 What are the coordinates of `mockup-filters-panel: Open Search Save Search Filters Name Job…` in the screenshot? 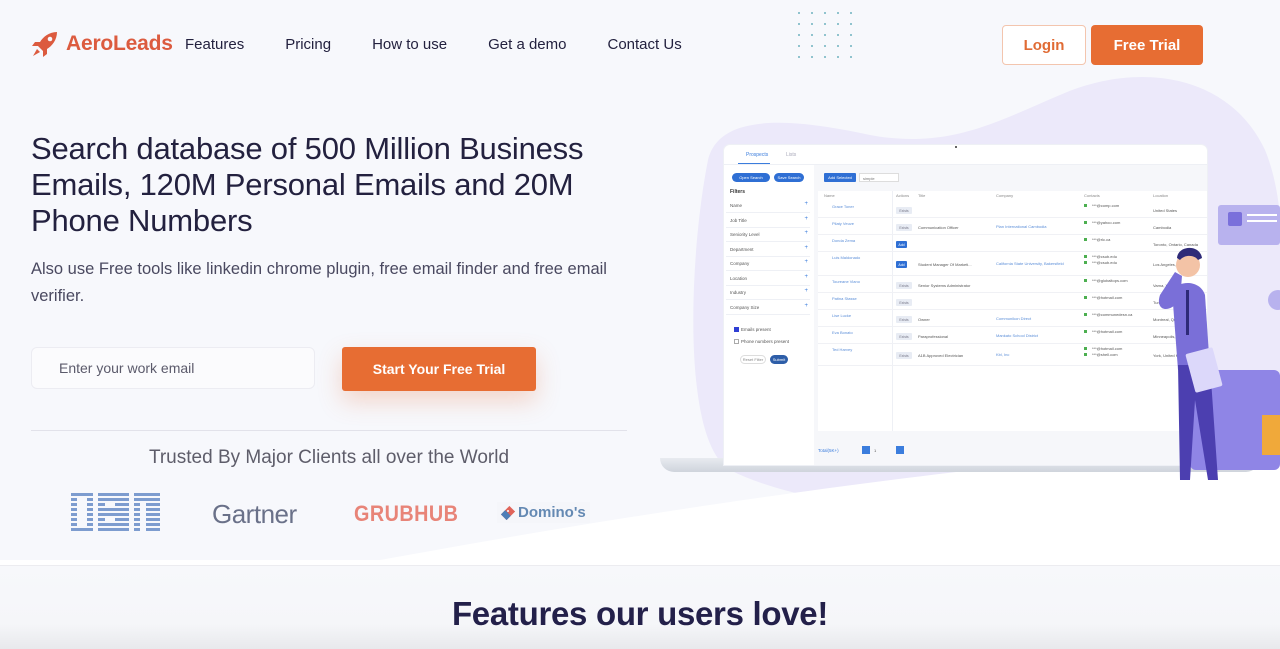 It's located at (769, 315).